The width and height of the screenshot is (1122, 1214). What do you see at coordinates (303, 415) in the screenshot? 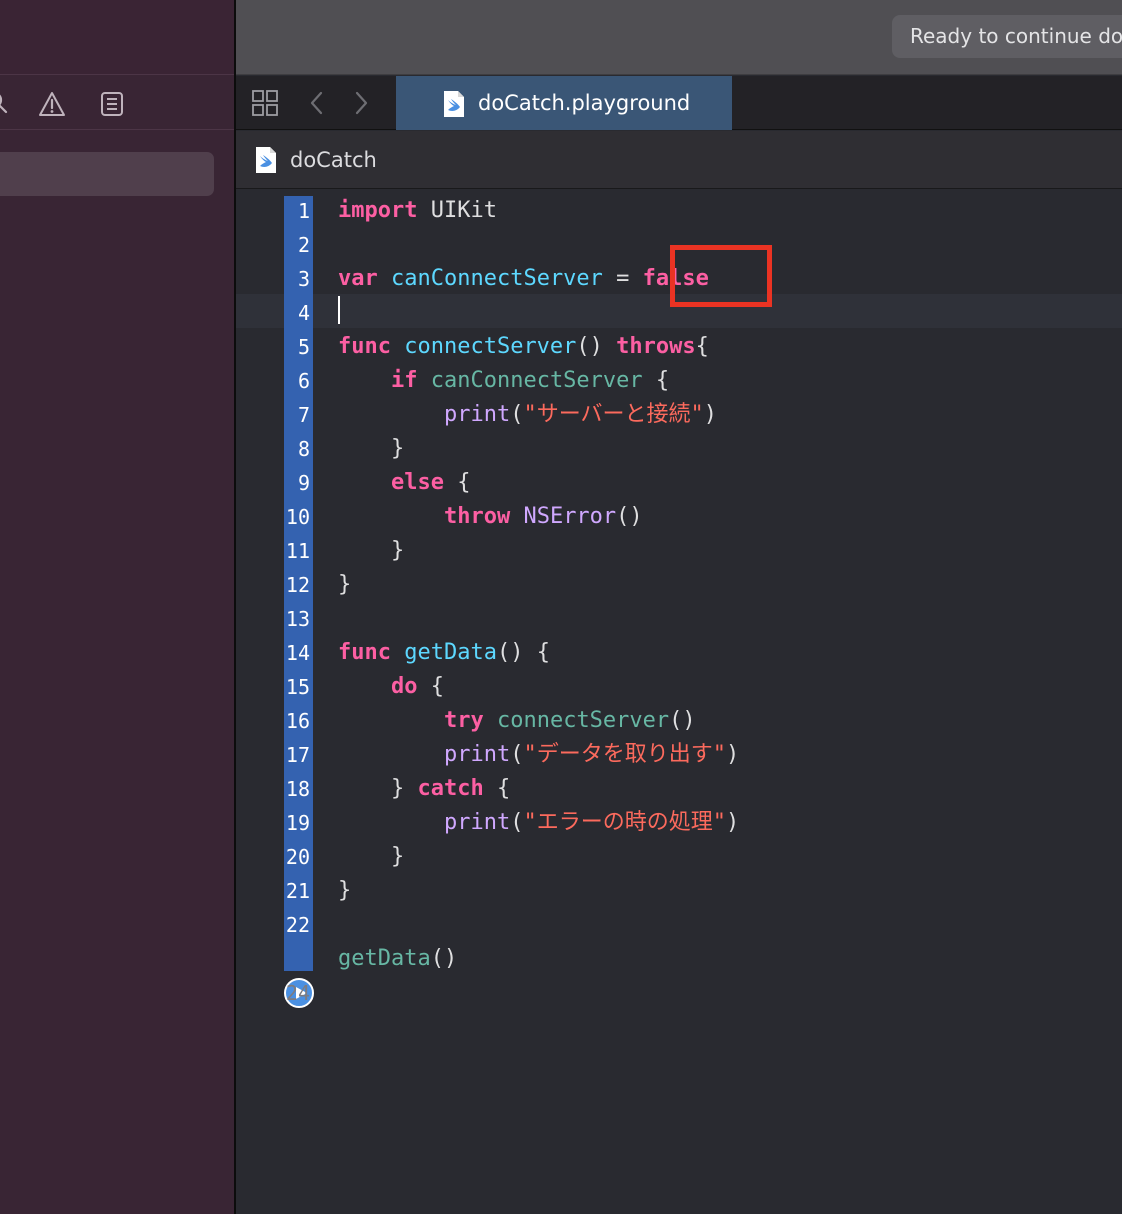
I see `line-number: 7` at bounding box center [303, 415].